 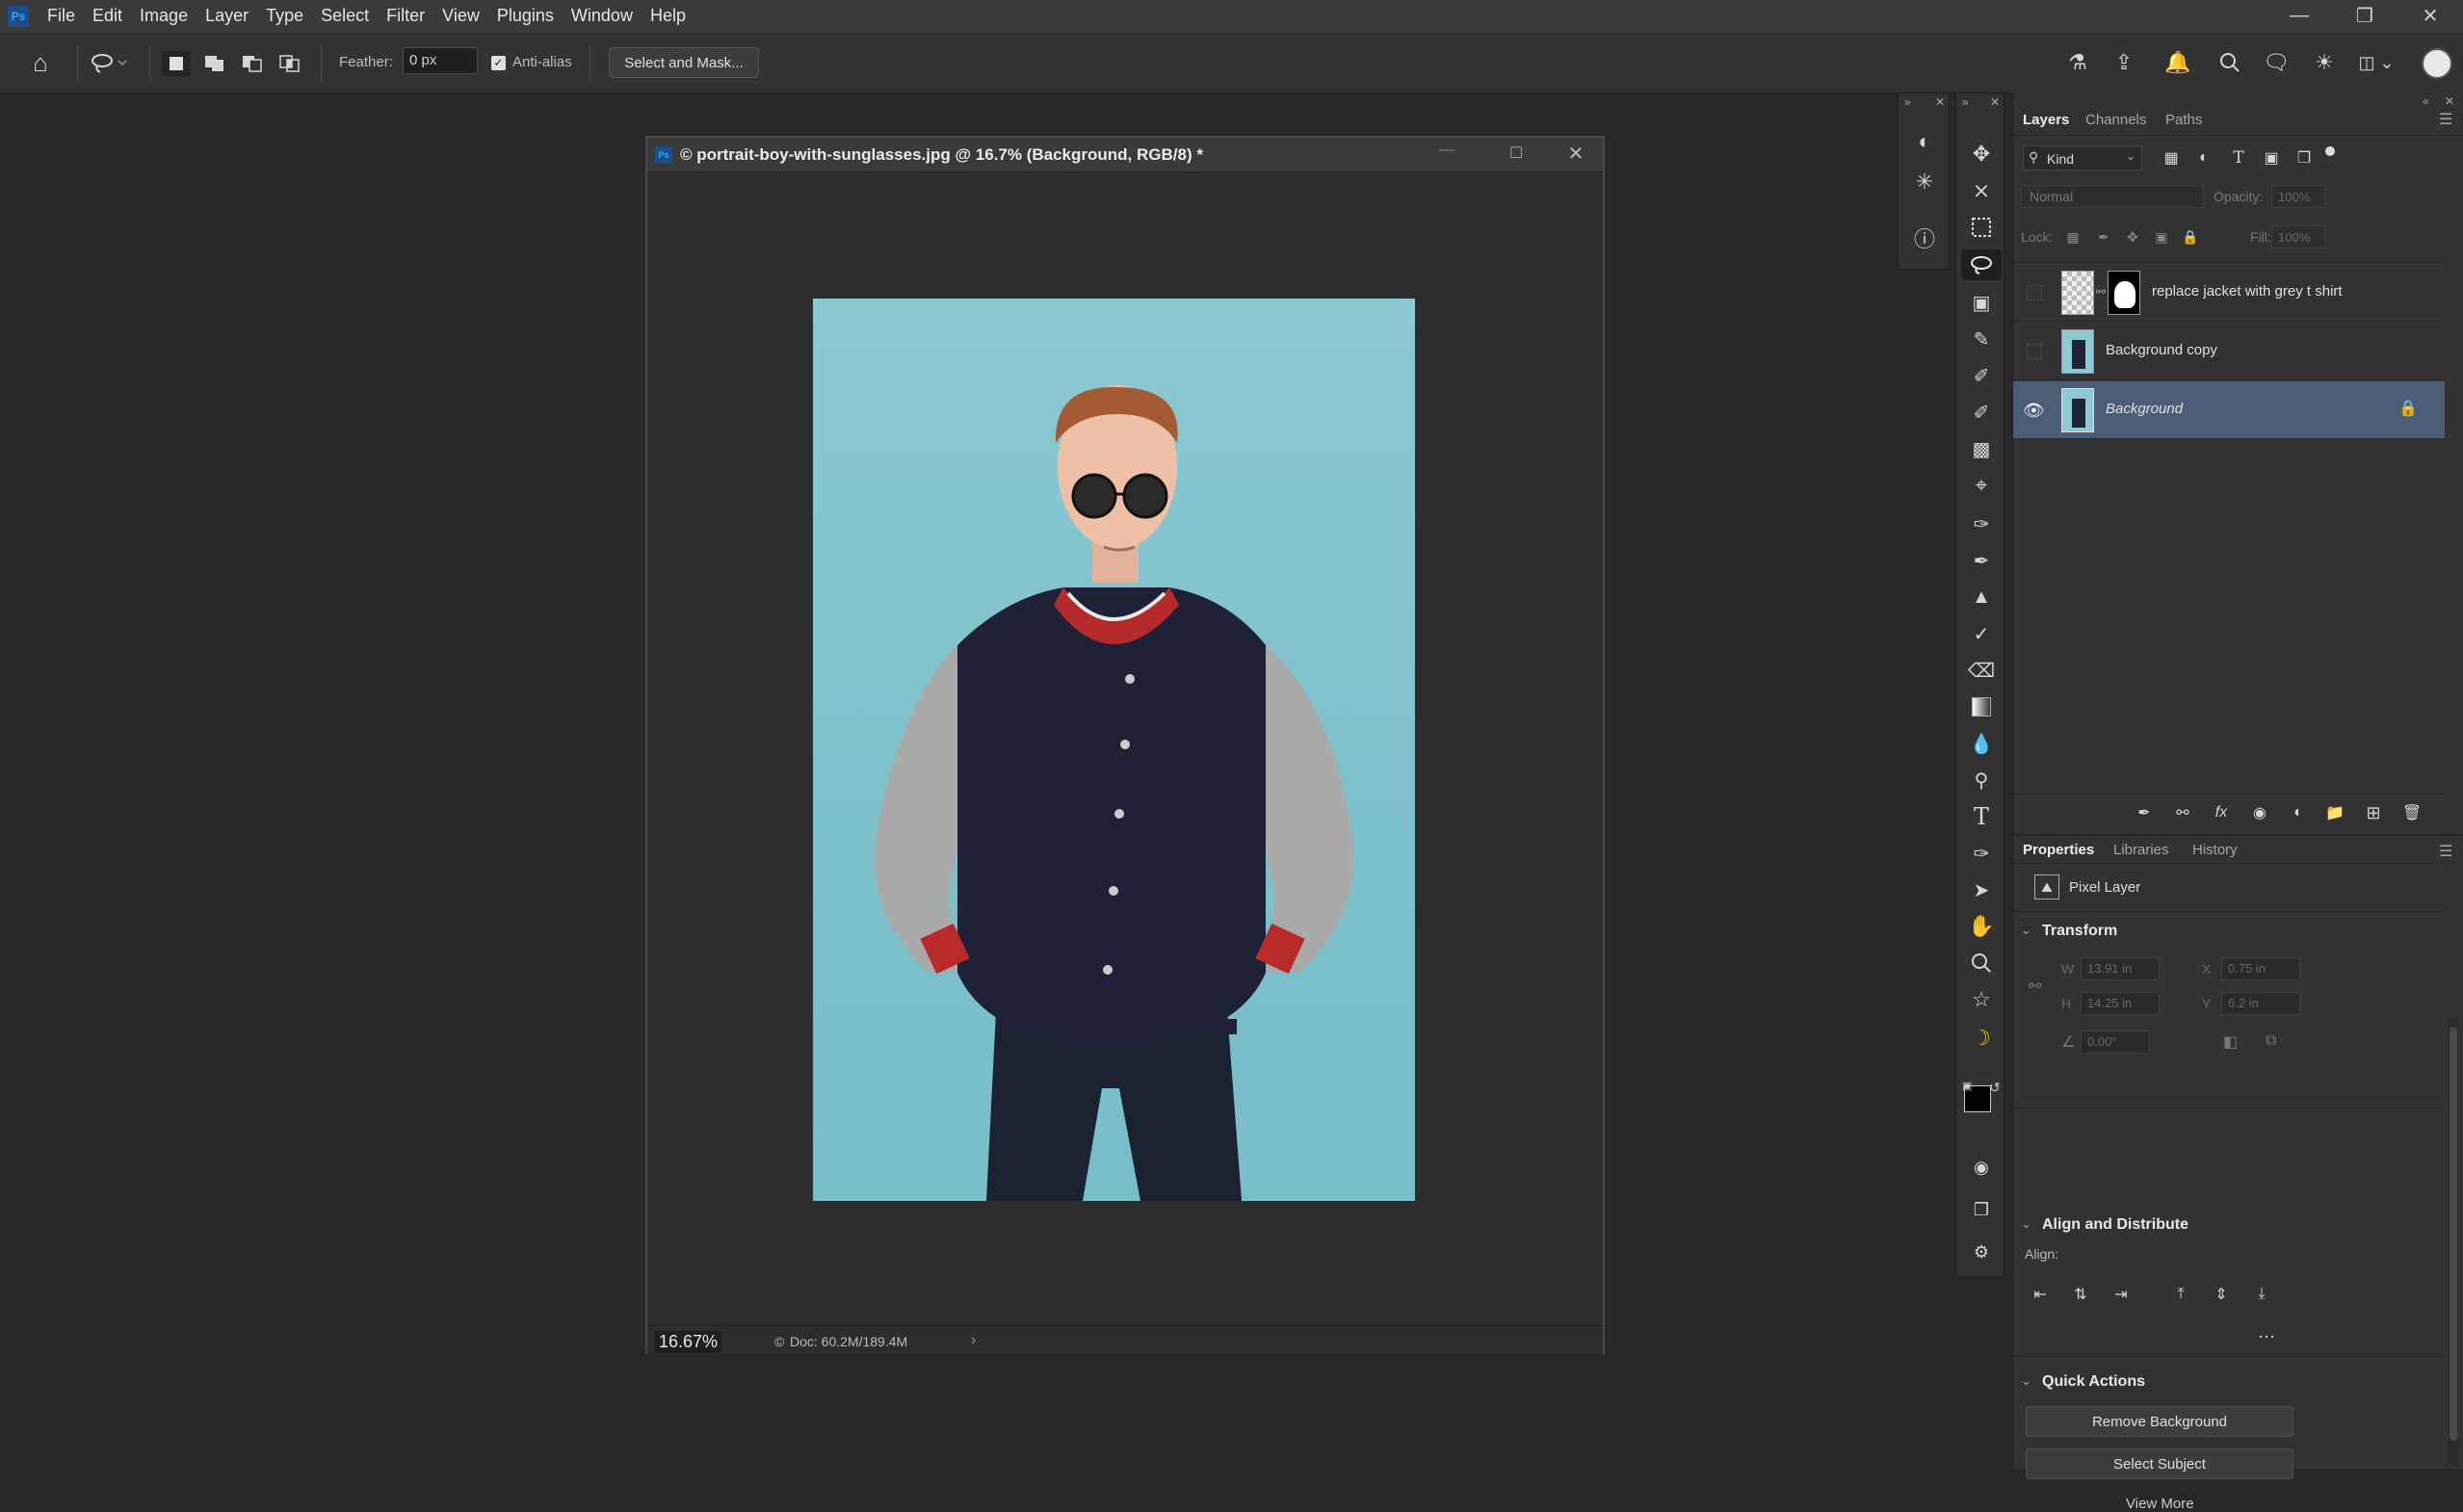 What do you see at coordinates (1981, 890) in the screenshot?
I see `path-select-tool-icon: ➤` at bounding box center [1981, 890].